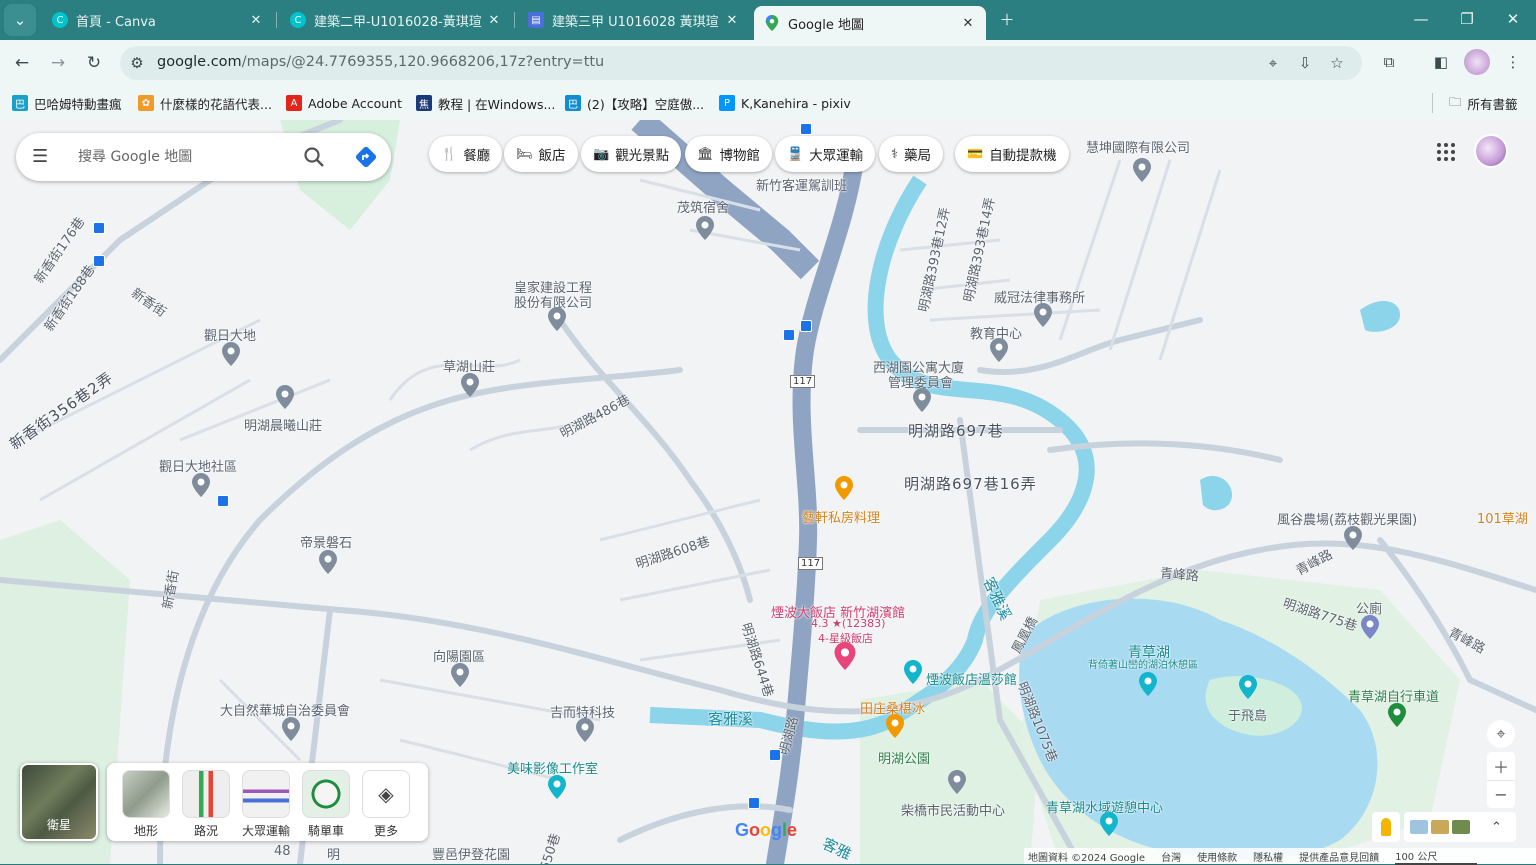 This screenshot has width=1536, height=865. Describe the element at coordinates (825, 154) in the screenshot. I see `chip-transit: 🚆 大眾運輸` at that location.